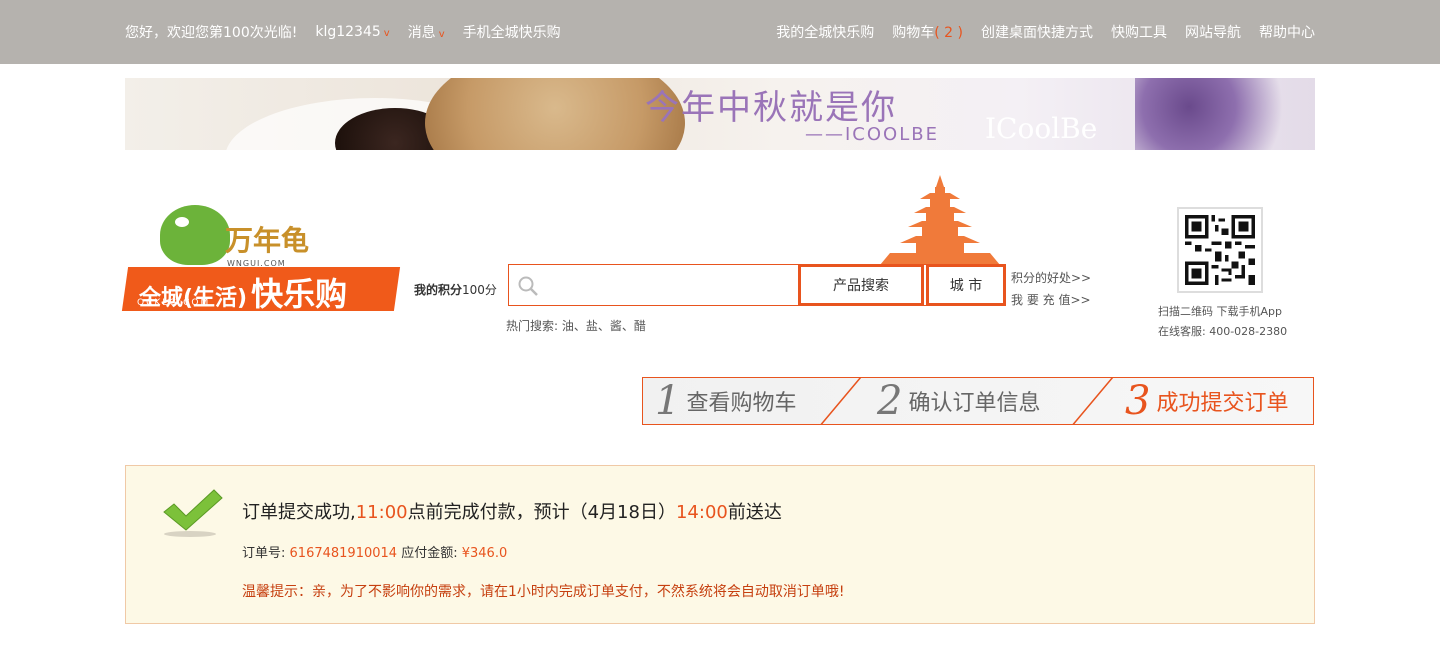 The height and width of the screenshot is (651, 1440). What do you see at coordinates (348, 32) in the screenshot?
I see `username: klg12345` at bounding box center [348, 32].